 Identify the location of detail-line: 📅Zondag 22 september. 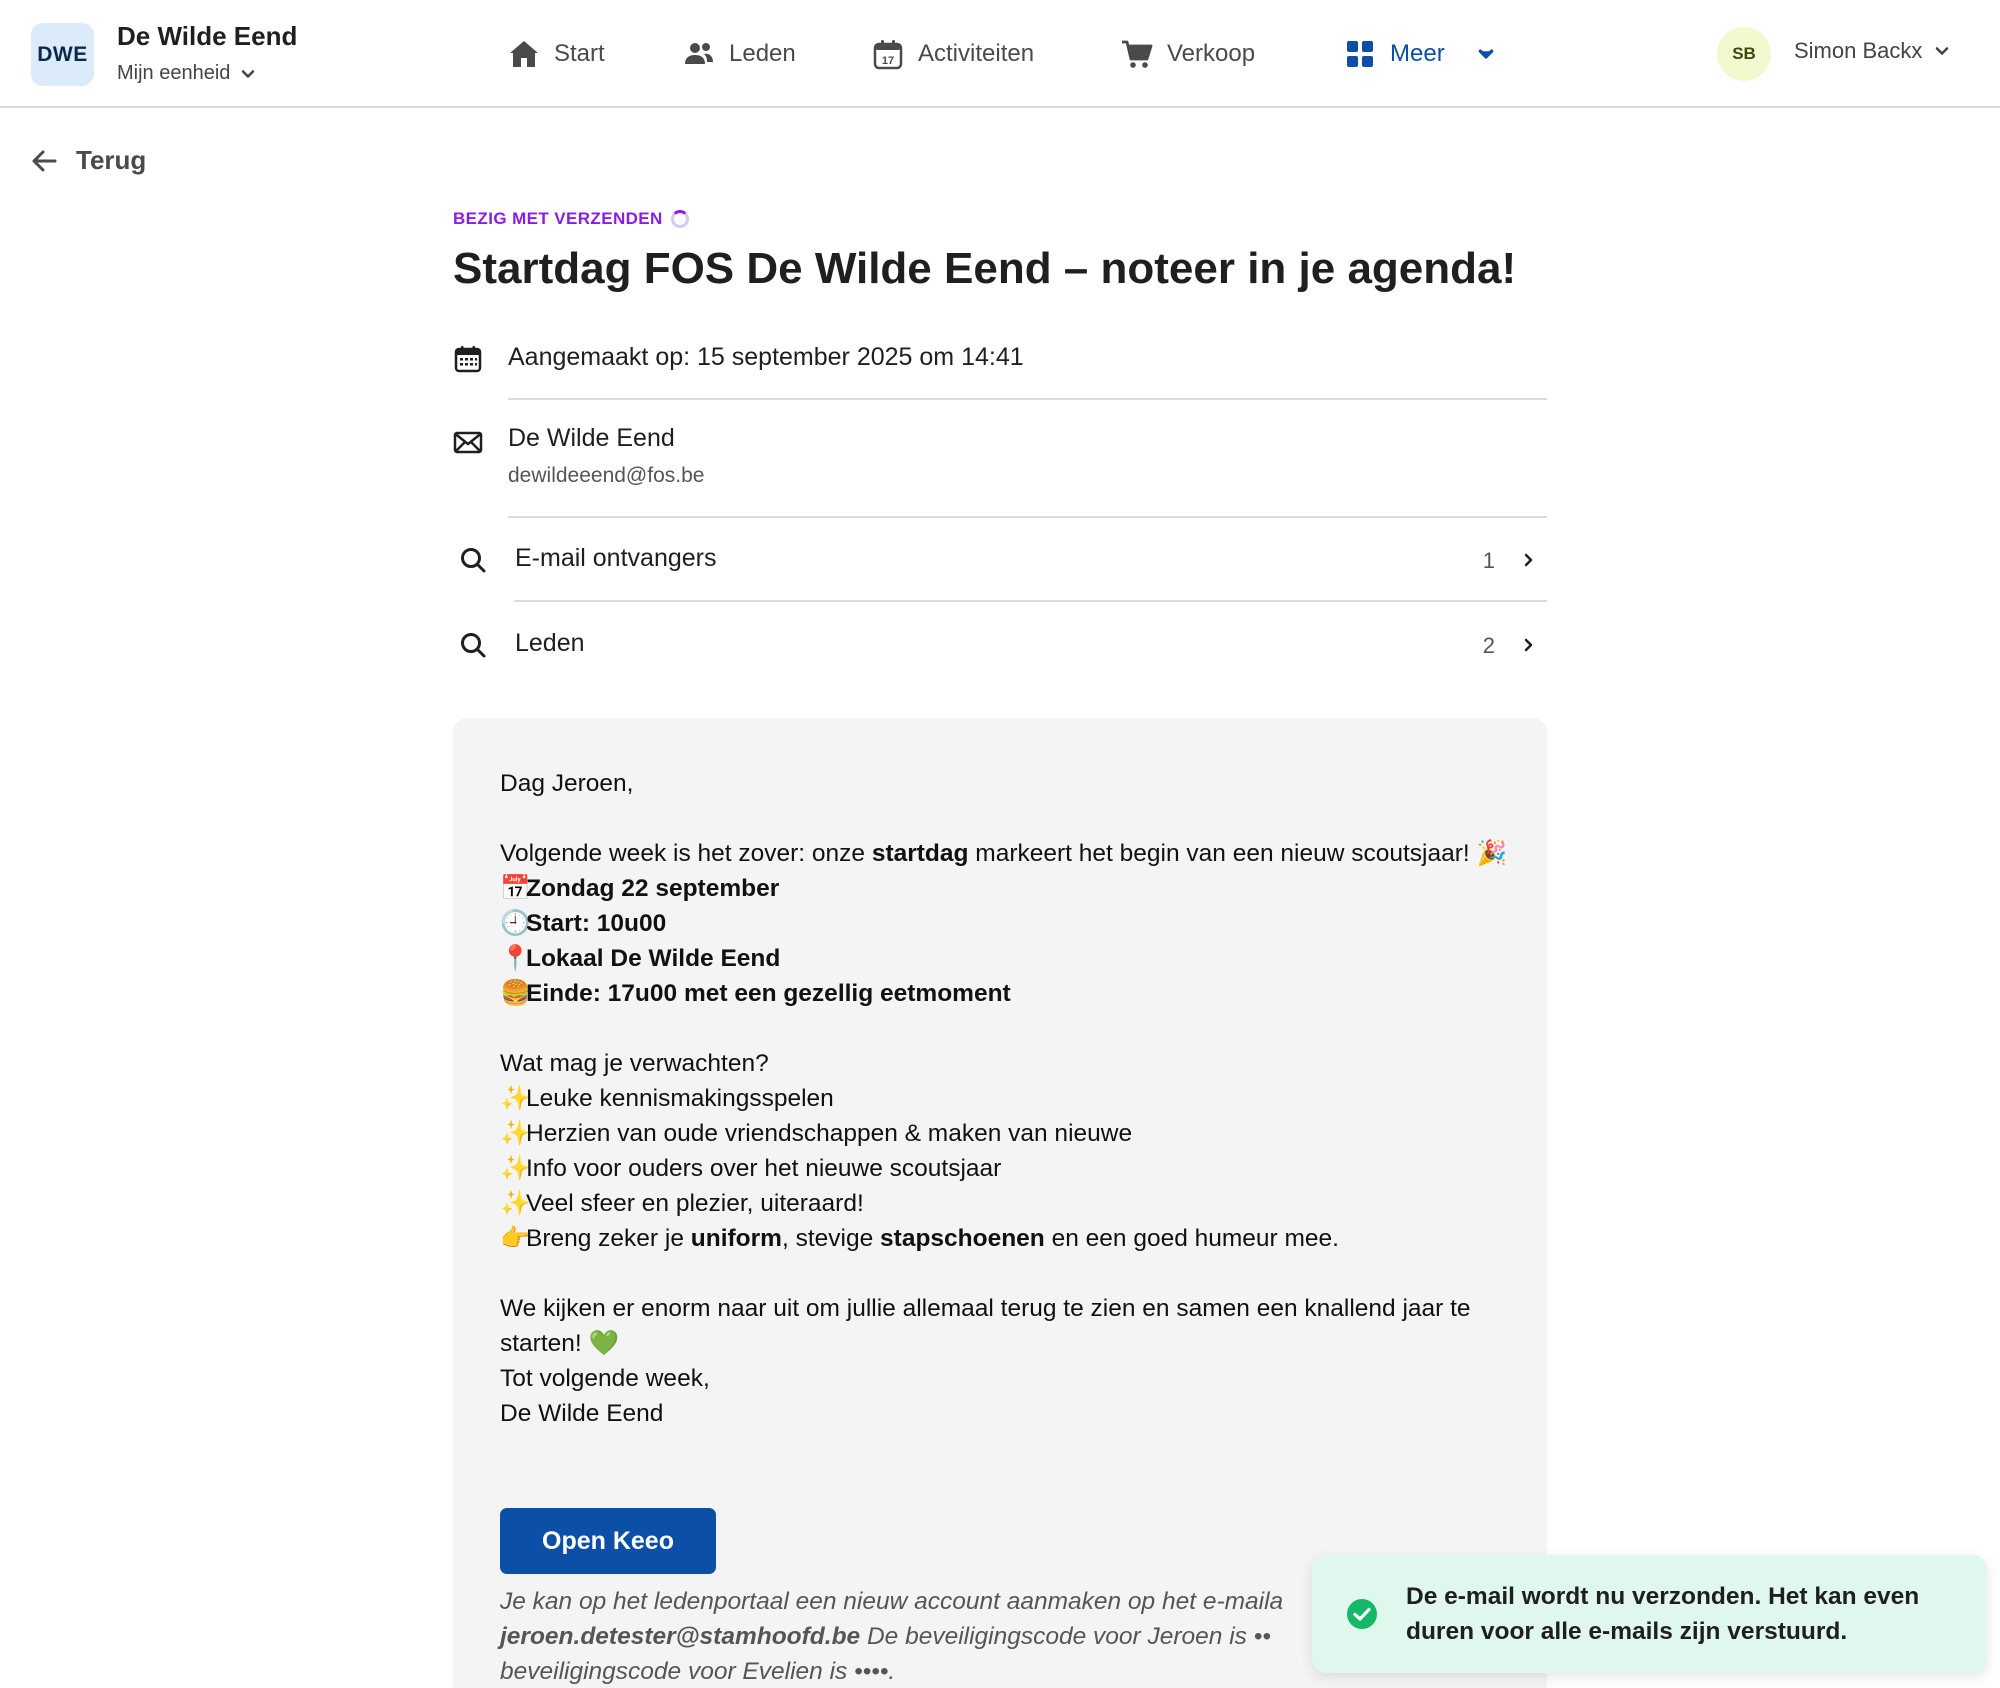
(1005, 888).